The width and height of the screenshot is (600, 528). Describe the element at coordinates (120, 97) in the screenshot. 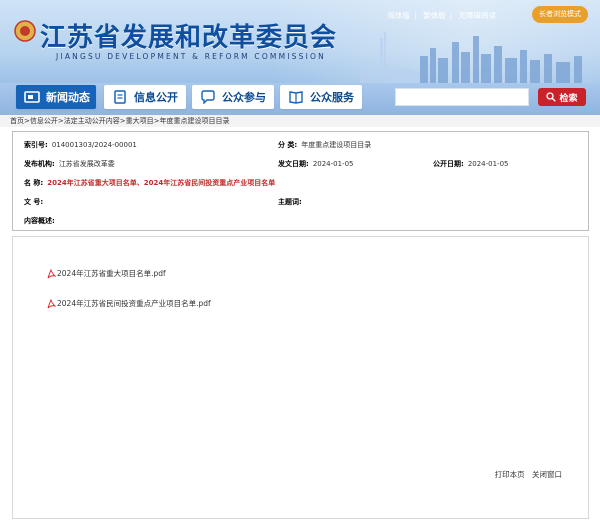

I see `document-icon` at that location.